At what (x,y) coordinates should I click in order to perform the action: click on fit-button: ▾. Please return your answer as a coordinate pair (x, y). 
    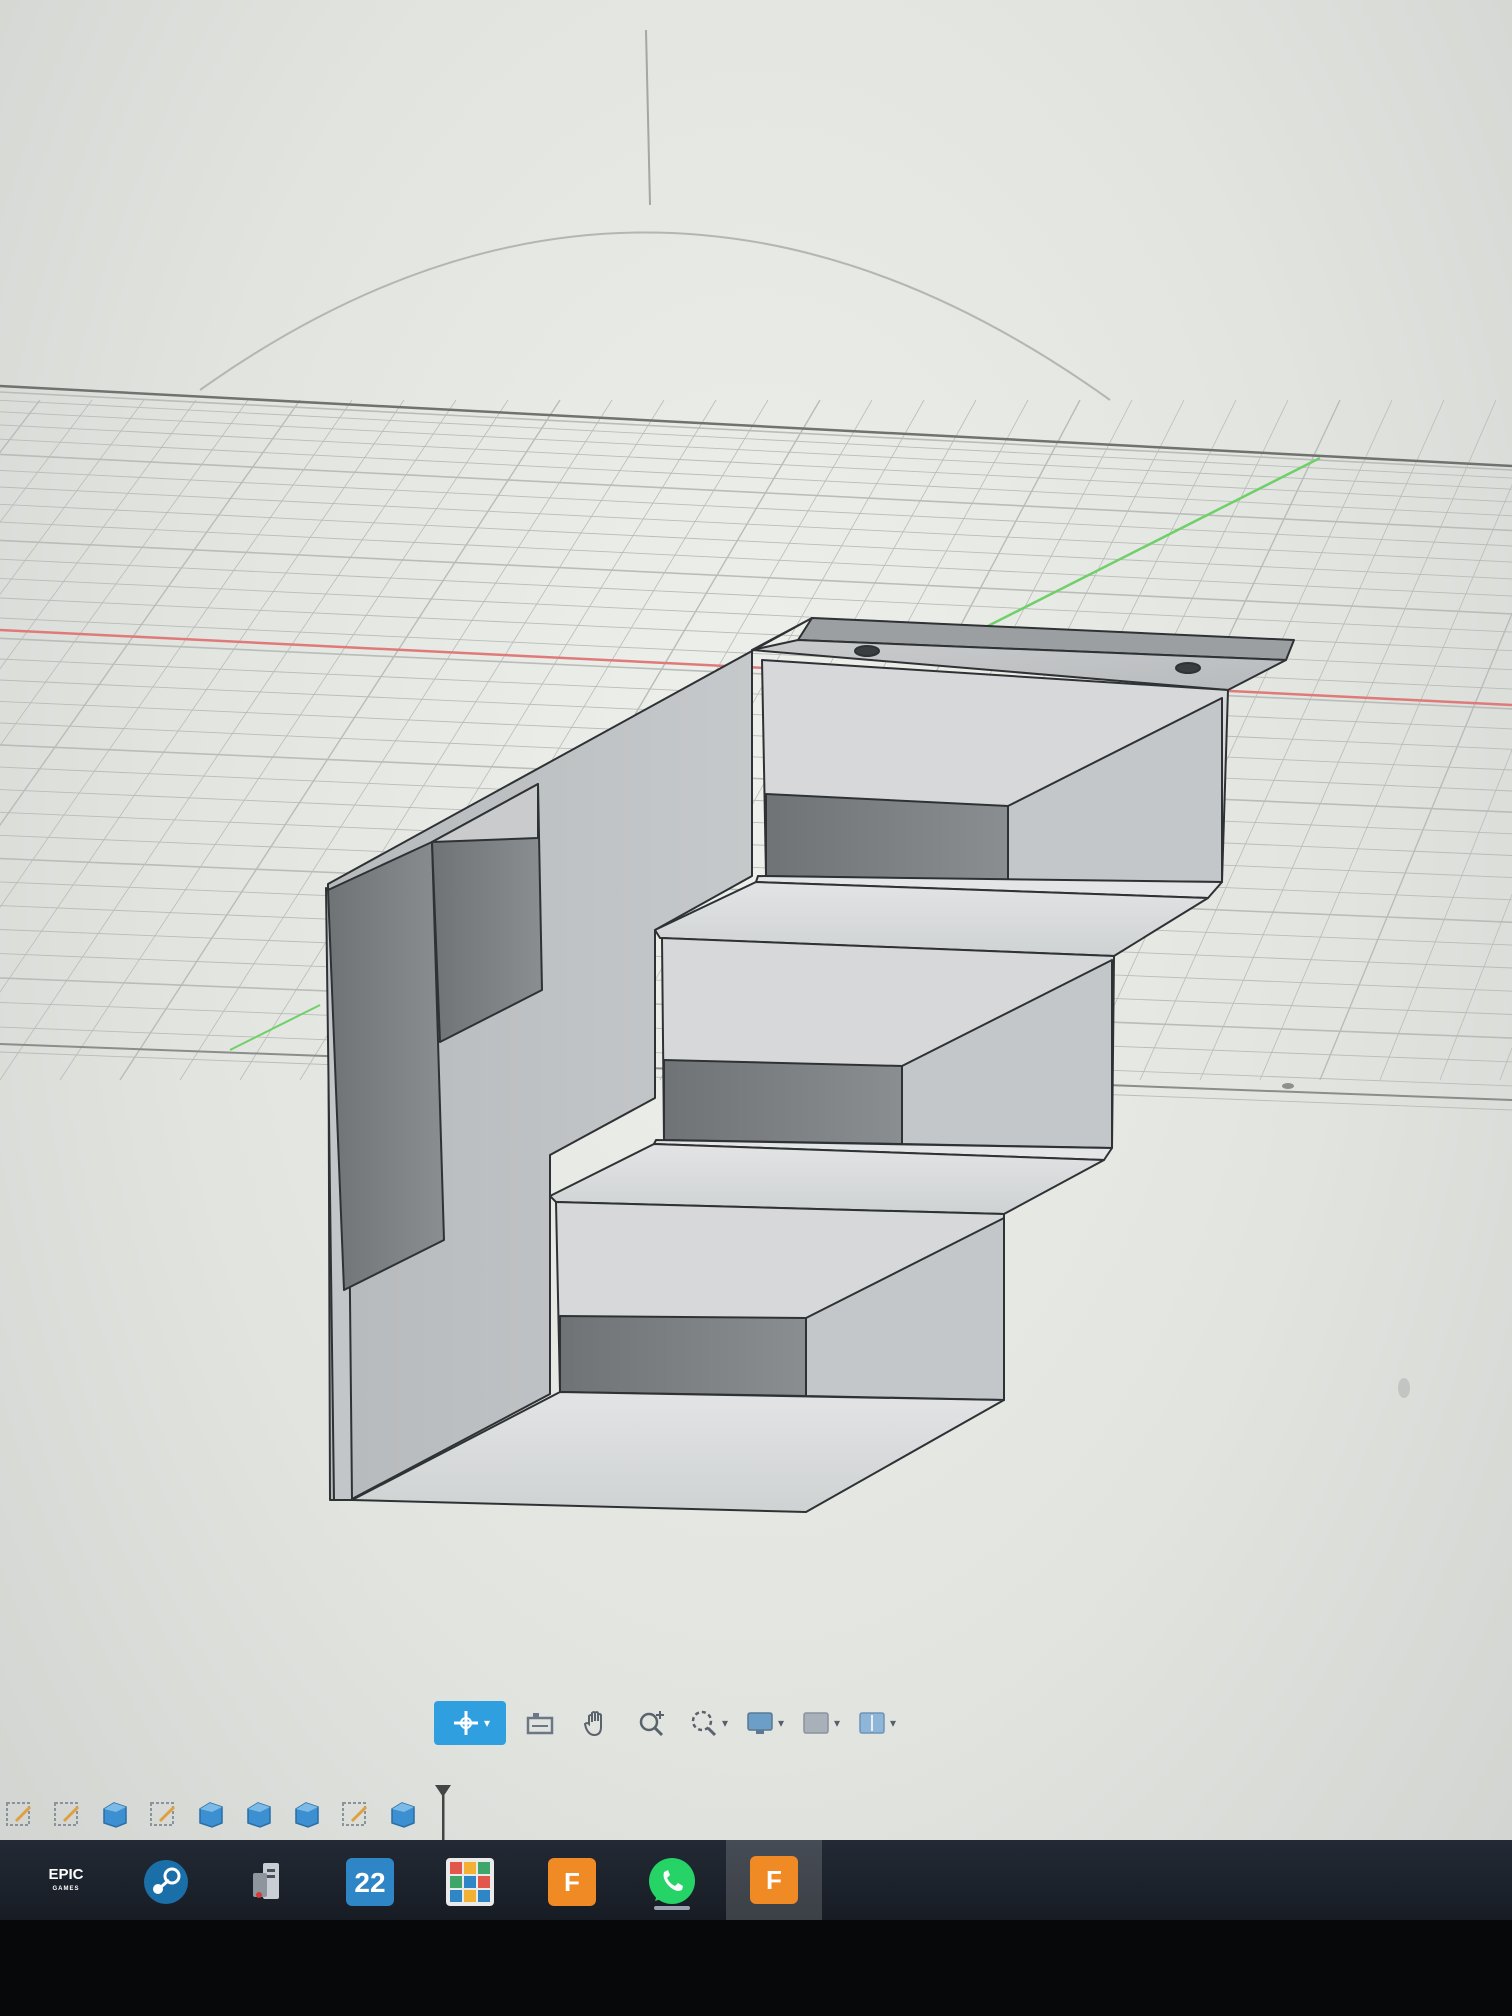
    Looking at the image, I should click on (708, 1723).